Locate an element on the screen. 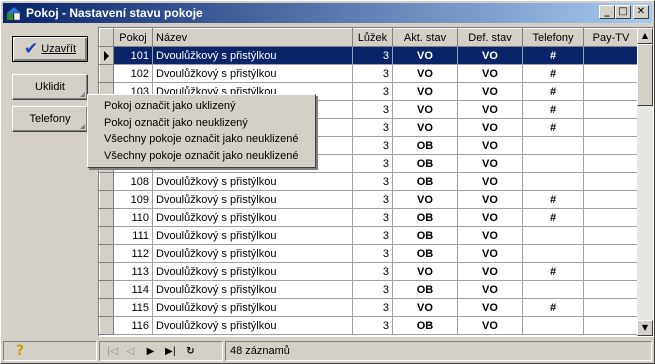 This screenshot has width=655, height=364. next-record-icon: ▶ is located at coordinates (150, 352).